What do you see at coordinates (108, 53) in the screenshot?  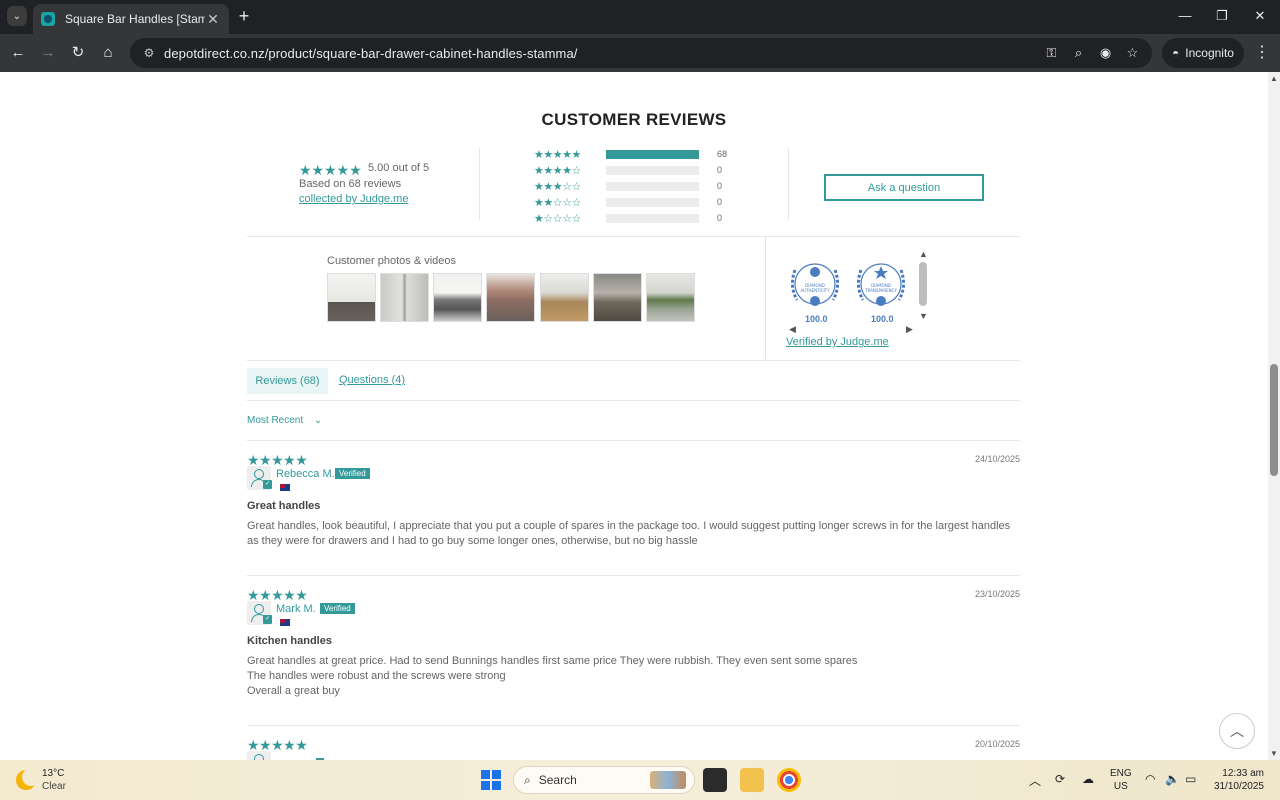 I see `home-icon: ⌂` at bounding box center [108, 53].